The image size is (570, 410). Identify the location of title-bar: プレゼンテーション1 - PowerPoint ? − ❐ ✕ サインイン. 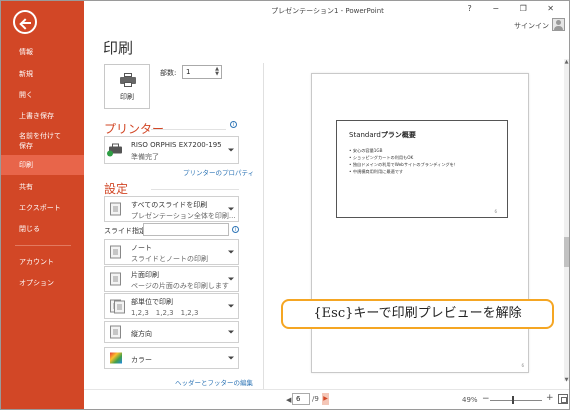
(326, 21).